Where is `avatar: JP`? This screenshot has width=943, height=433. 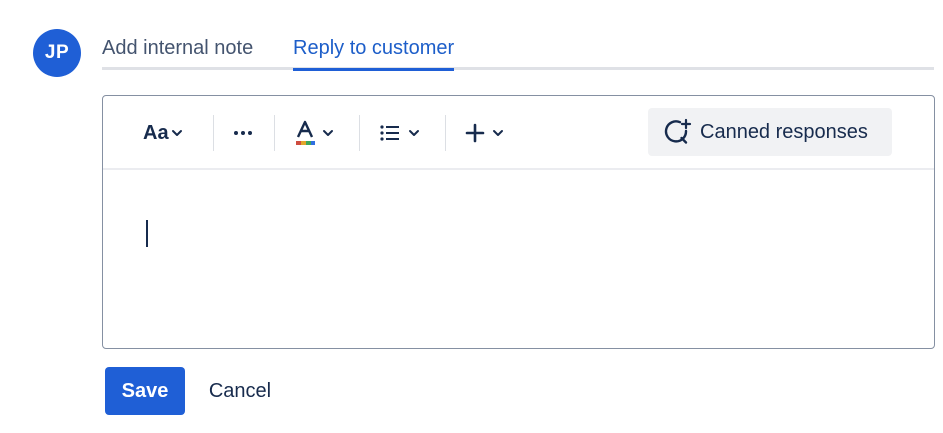
avatar: JP is located at coordinates (57, 53).